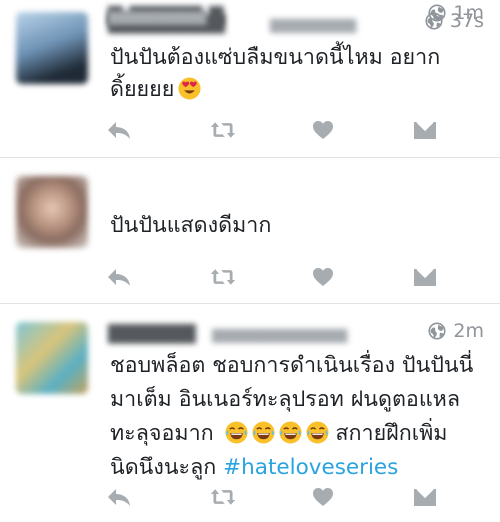  Describe the element at coordinates (310, 467) in the screenshot. I see `hashtag-link: #hateloveseries` at that location.